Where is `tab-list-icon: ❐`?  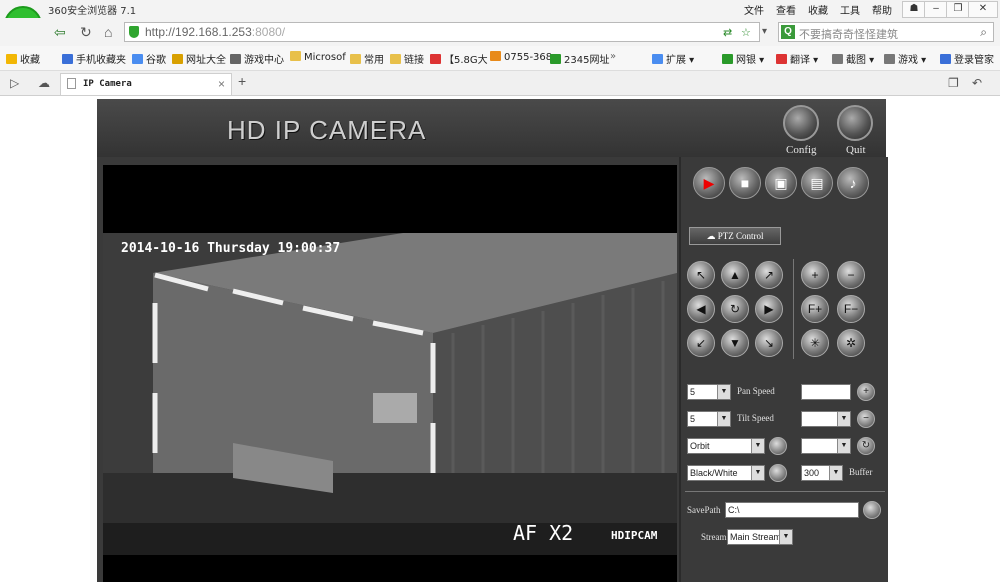
tab-list-icon: ❐ is located at coordinates (953, 83).